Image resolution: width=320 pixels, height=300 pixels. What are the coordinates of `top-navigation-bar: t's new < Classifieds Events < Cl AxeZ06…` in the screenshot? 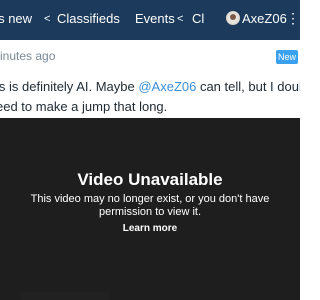 It's located at (150, 20).